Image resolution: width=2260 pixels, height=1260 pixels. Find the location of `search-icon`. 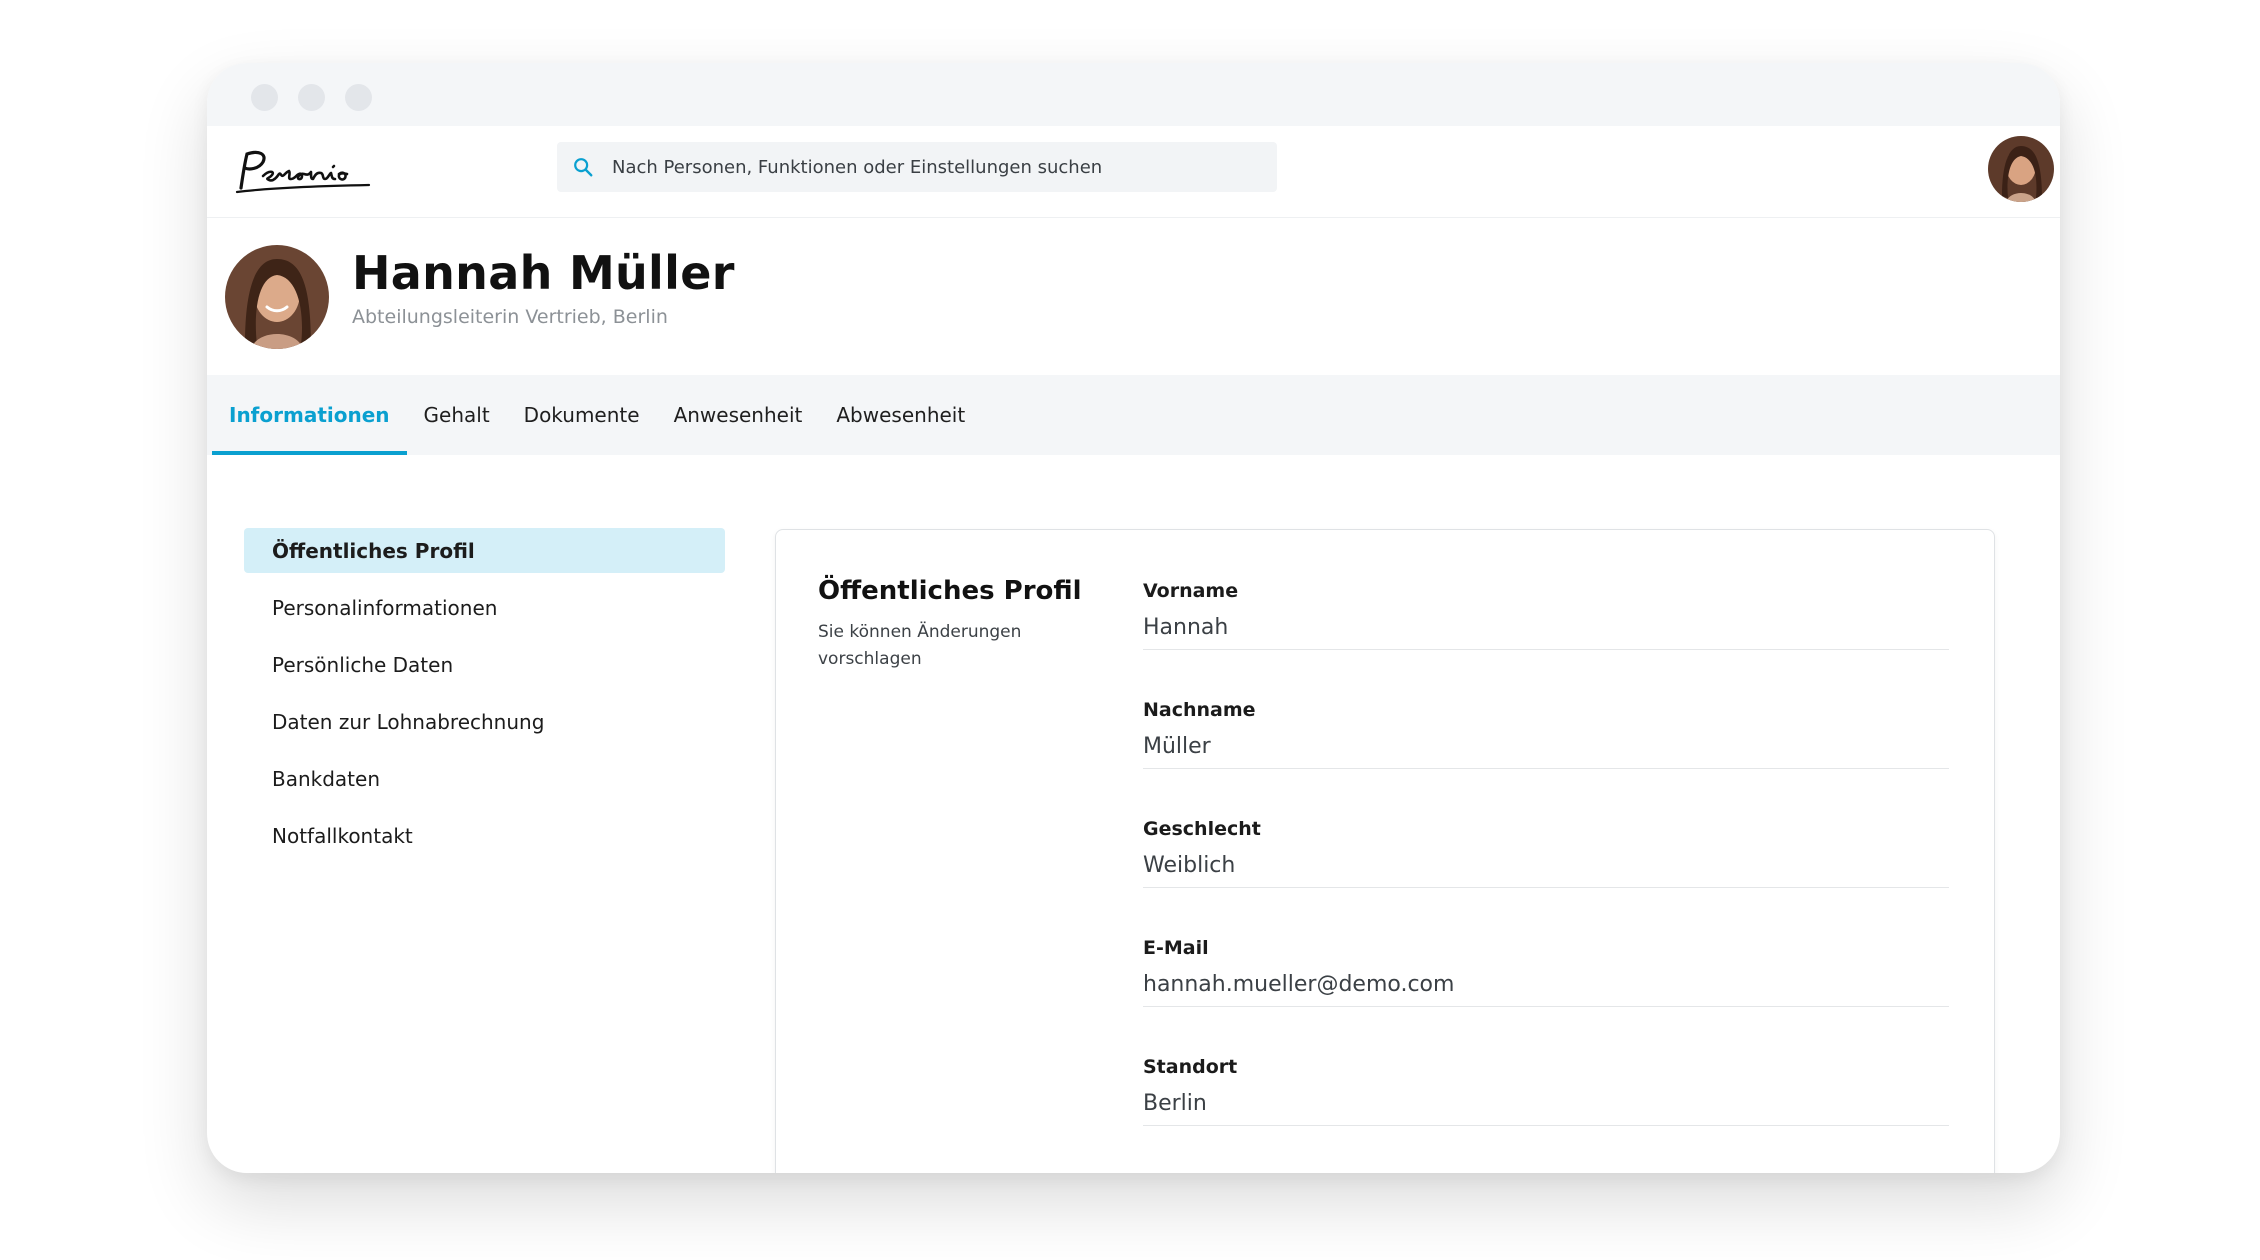

search-icon is located at coordinates (583, 167).